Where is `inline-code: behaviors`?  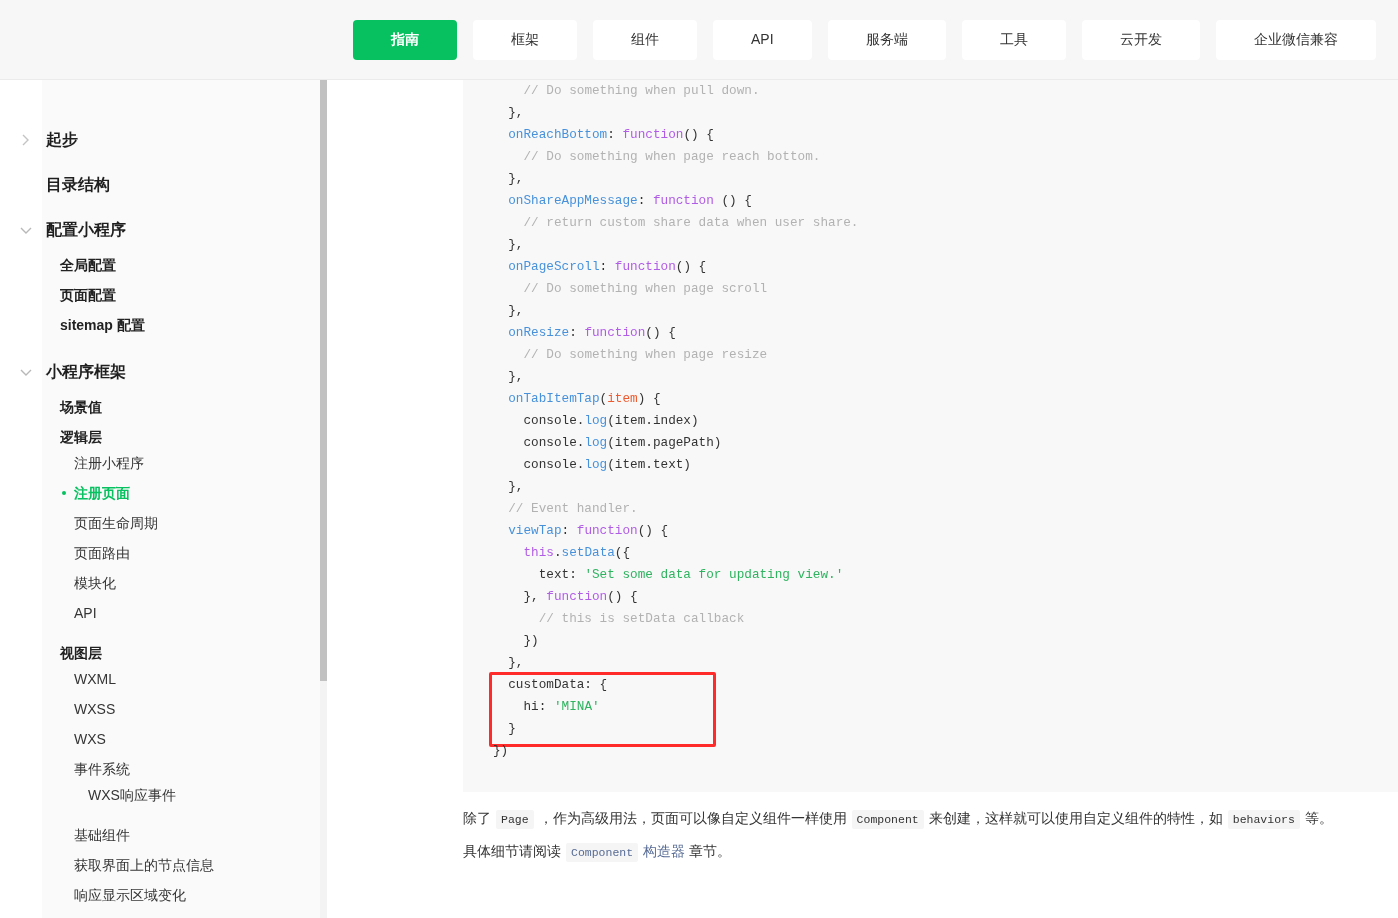
inline-code: behaviors is located at coordinates (1263, 819).